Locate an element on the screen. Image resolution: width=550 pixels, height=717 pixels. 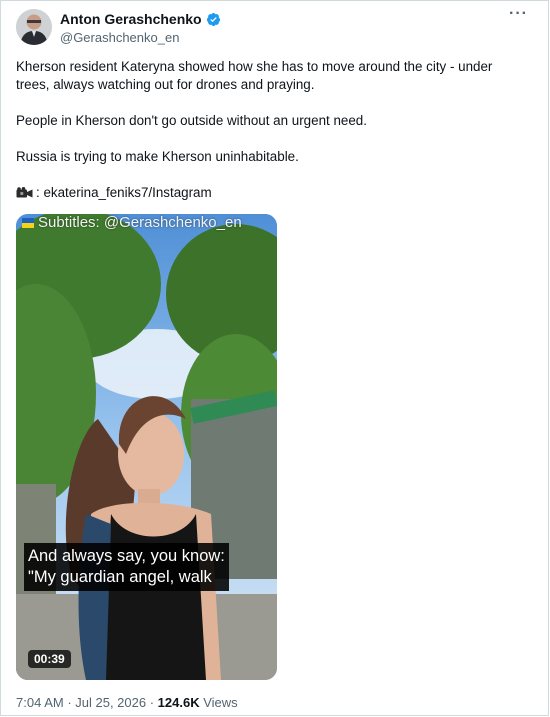
tweet-meta: 7:04 AM · Jul 25, 2026 · 124.6K Views is located at coordinates (127, 702).